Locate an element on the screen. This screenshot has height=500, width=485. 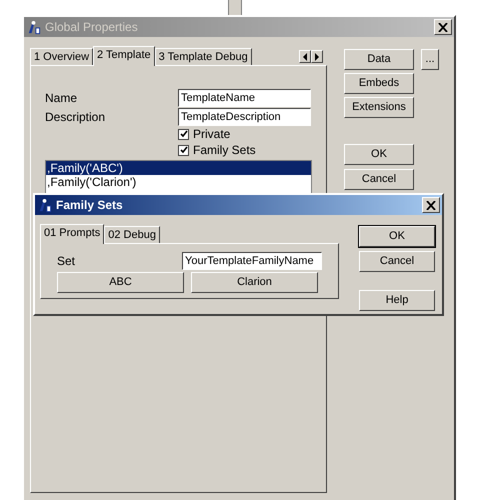
scroll-left-button is located at coordinates (305, 56).